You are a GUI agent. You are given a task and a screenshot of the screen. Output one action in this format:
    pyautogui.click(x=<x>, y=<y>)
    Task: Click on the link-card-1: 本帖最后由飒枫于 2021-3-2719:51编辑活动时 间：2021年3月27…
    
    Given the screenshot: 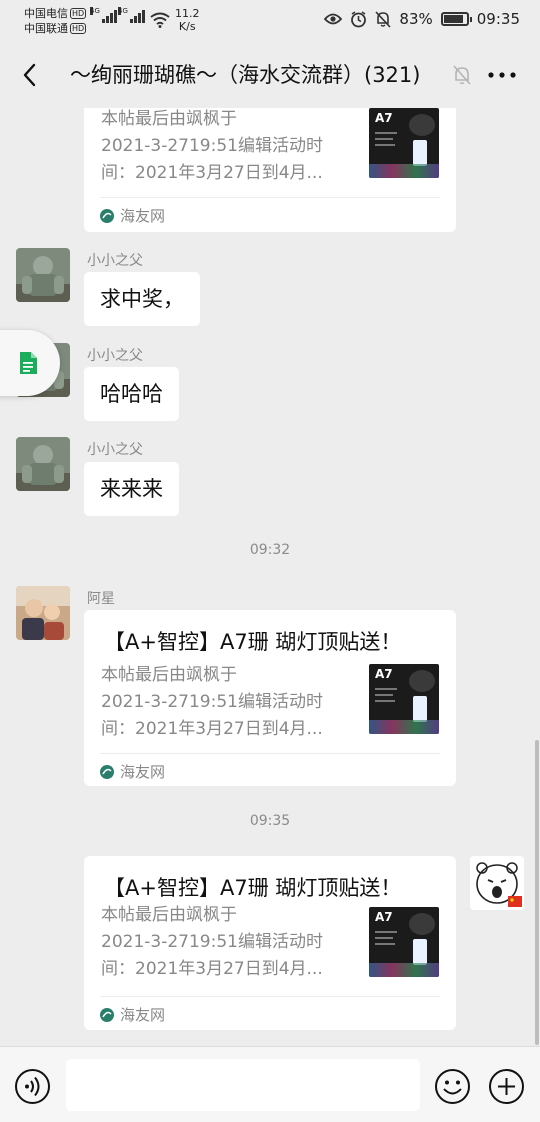 What is the action you would take?
    pyautogui.click(x=270, y=170)
    